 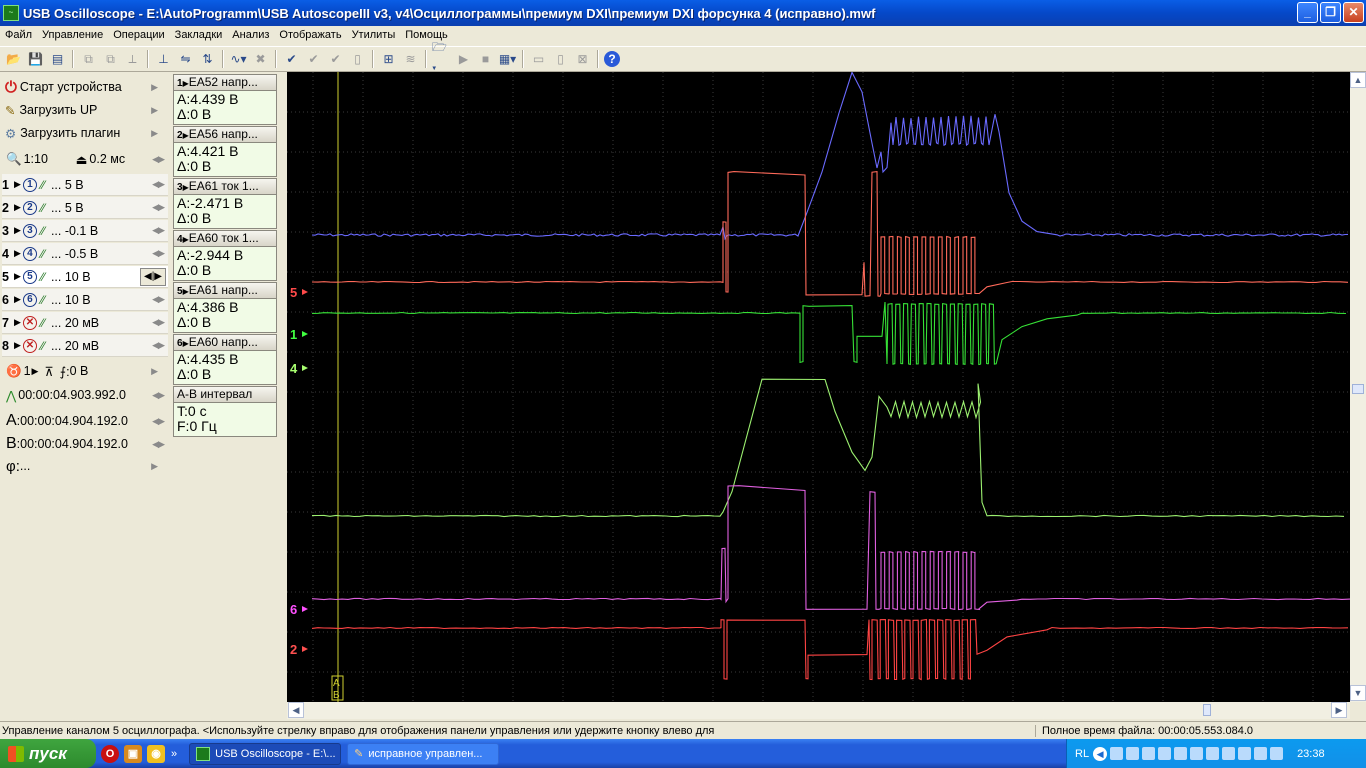 I want to click on channel-row-3: 3 ▶ 3 ⁄⁄... -0.1 В ◀▶, so click(x=85, y=231).